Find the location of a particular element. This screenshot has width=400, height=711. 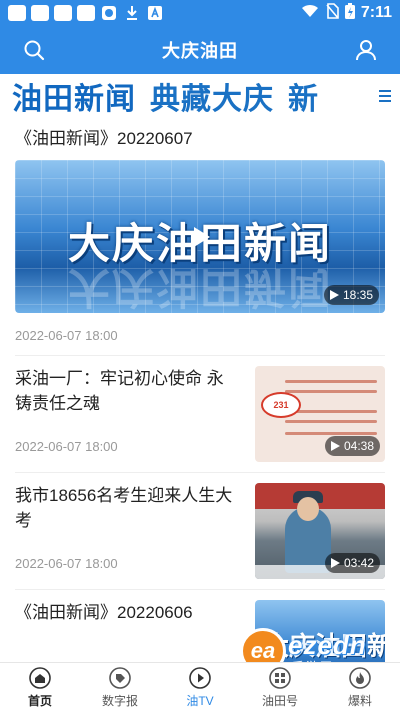

news-title: 采油一厂：牢记初心使命 永铸责任之魂 is located at coordinates (127, 391).